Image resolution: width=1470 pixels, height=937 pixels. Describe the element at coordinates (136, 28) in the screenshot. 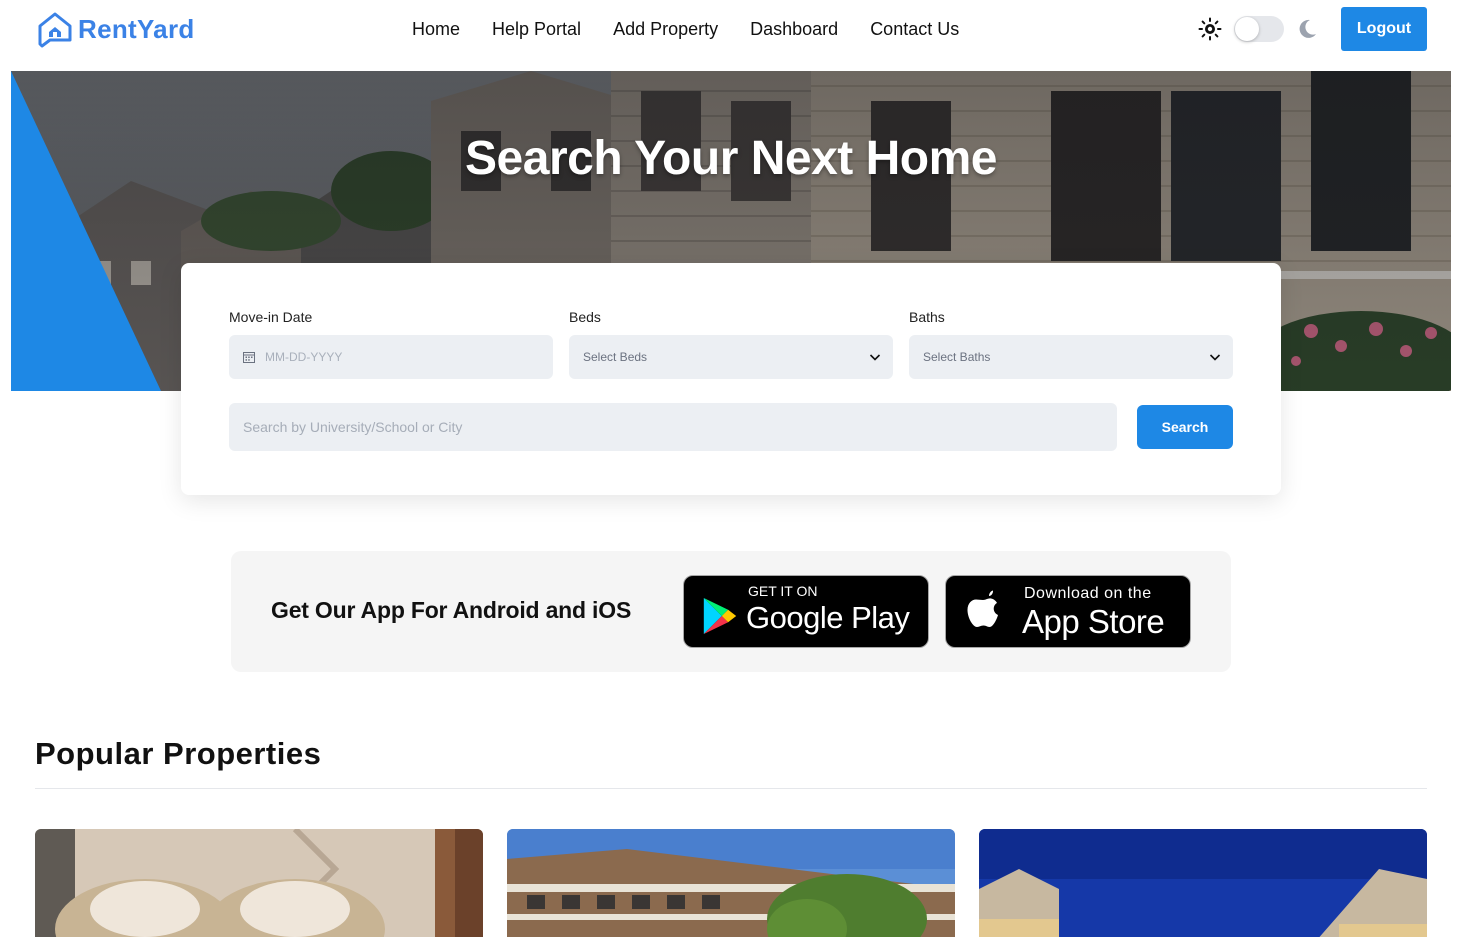

I see `logo-text: RentYard` at that location.